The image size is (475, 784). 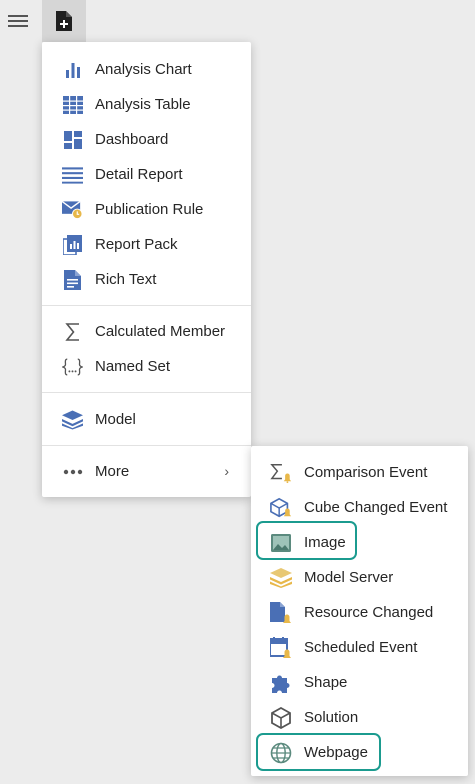 I want to click on submenu-item-label: Resource Changed, so click(x=369, y=612).